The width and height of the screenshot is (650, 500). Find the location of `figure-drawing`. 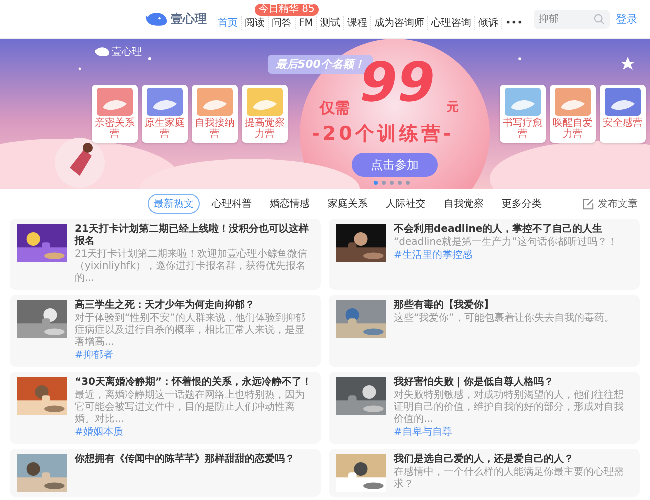

figure-drawing is located at coordinates (80, 163).